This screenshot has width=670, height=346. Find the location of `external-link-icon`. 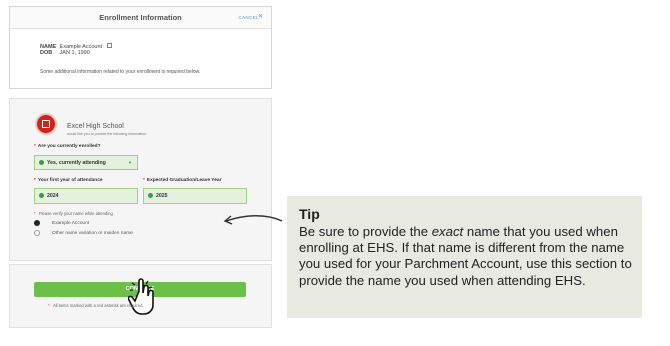

external-link-icon is located at coordinates (109, 45).